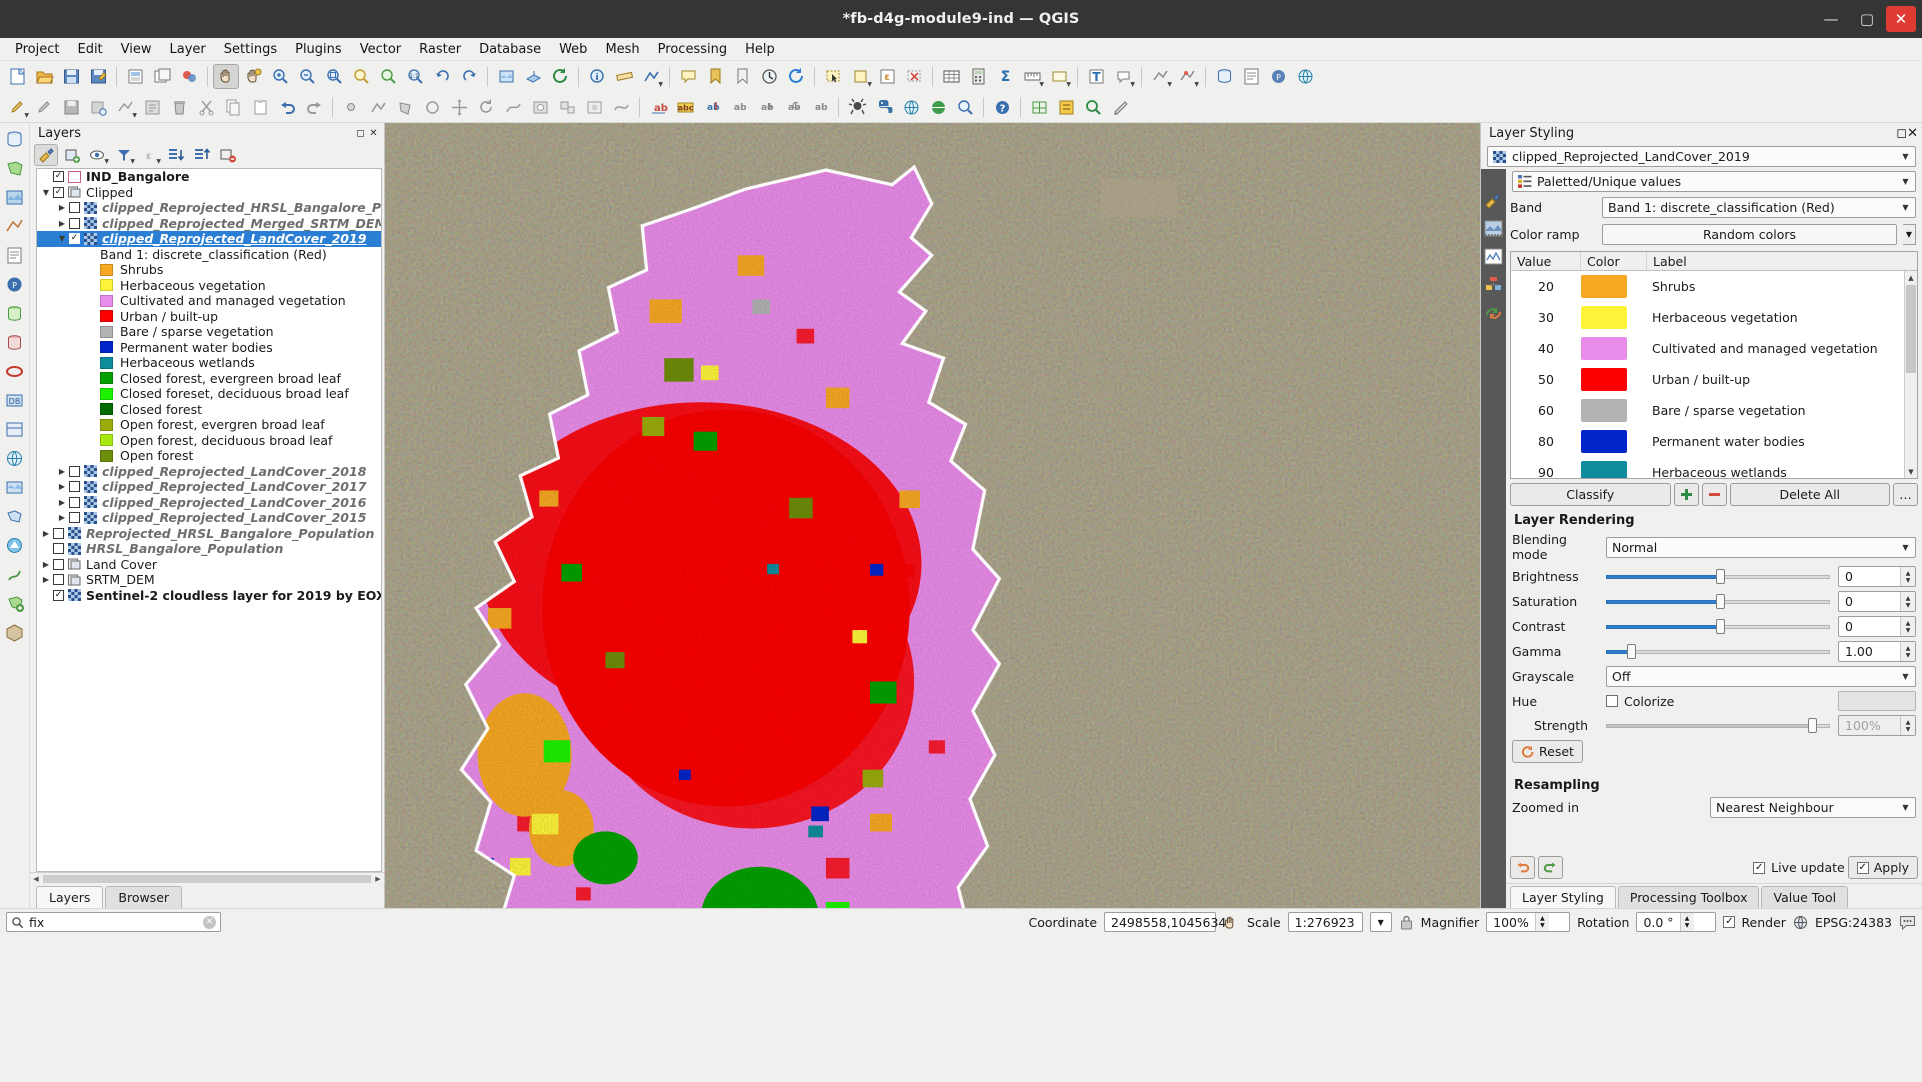 The image size is (1922, 1082). What do you see at coordinates (1782, 379) in the screenshot?
I see `palette-label: Urban / built-up` at bounding box center [1782, 379].